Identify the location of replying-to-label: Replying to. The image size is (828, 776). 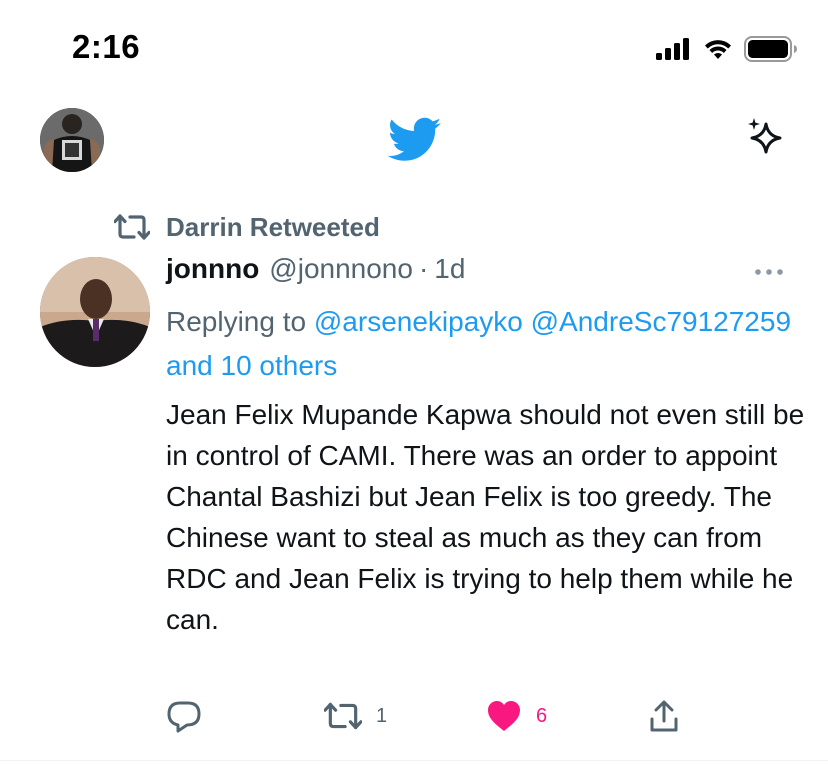
(236, 321).